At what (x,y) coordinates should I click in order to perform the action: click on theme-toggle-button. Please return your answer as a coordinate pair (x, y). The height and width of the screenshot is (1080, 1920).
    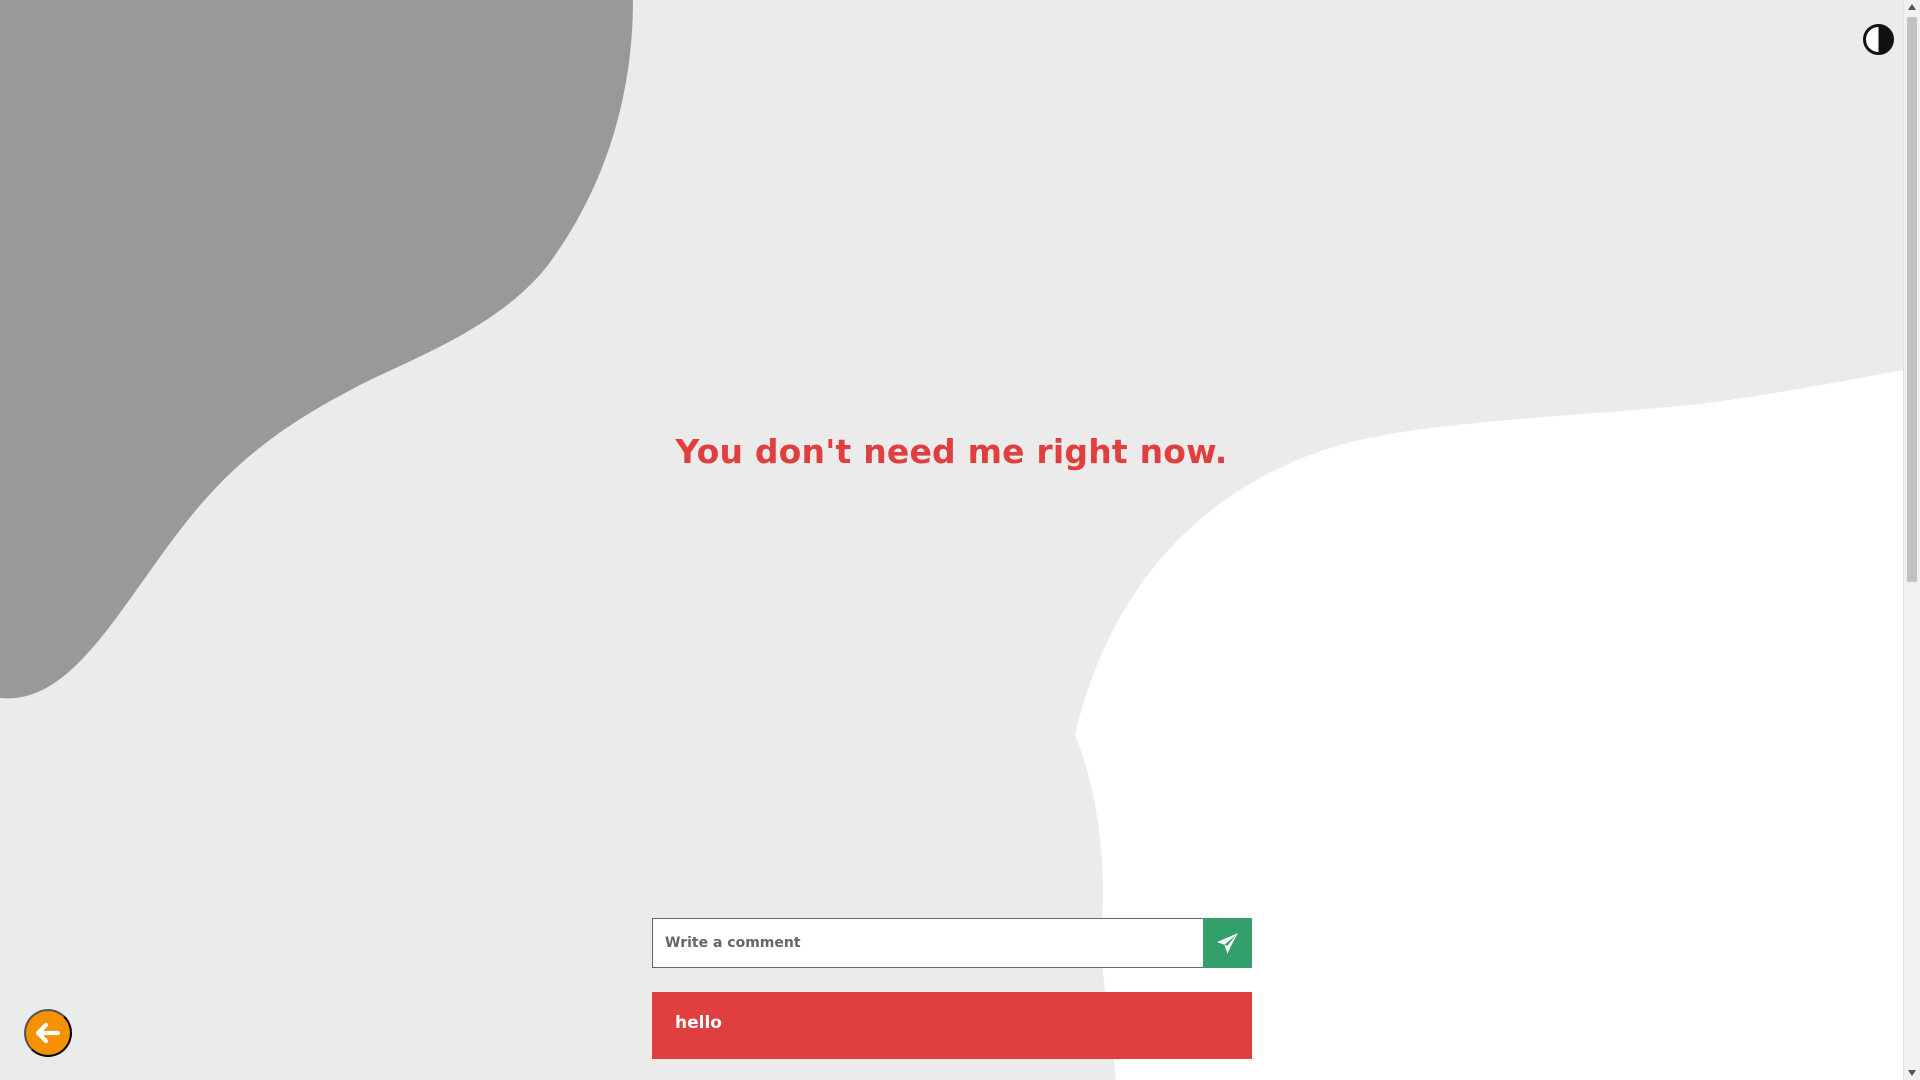
    Looking at the image, I should click on (1878, 39).